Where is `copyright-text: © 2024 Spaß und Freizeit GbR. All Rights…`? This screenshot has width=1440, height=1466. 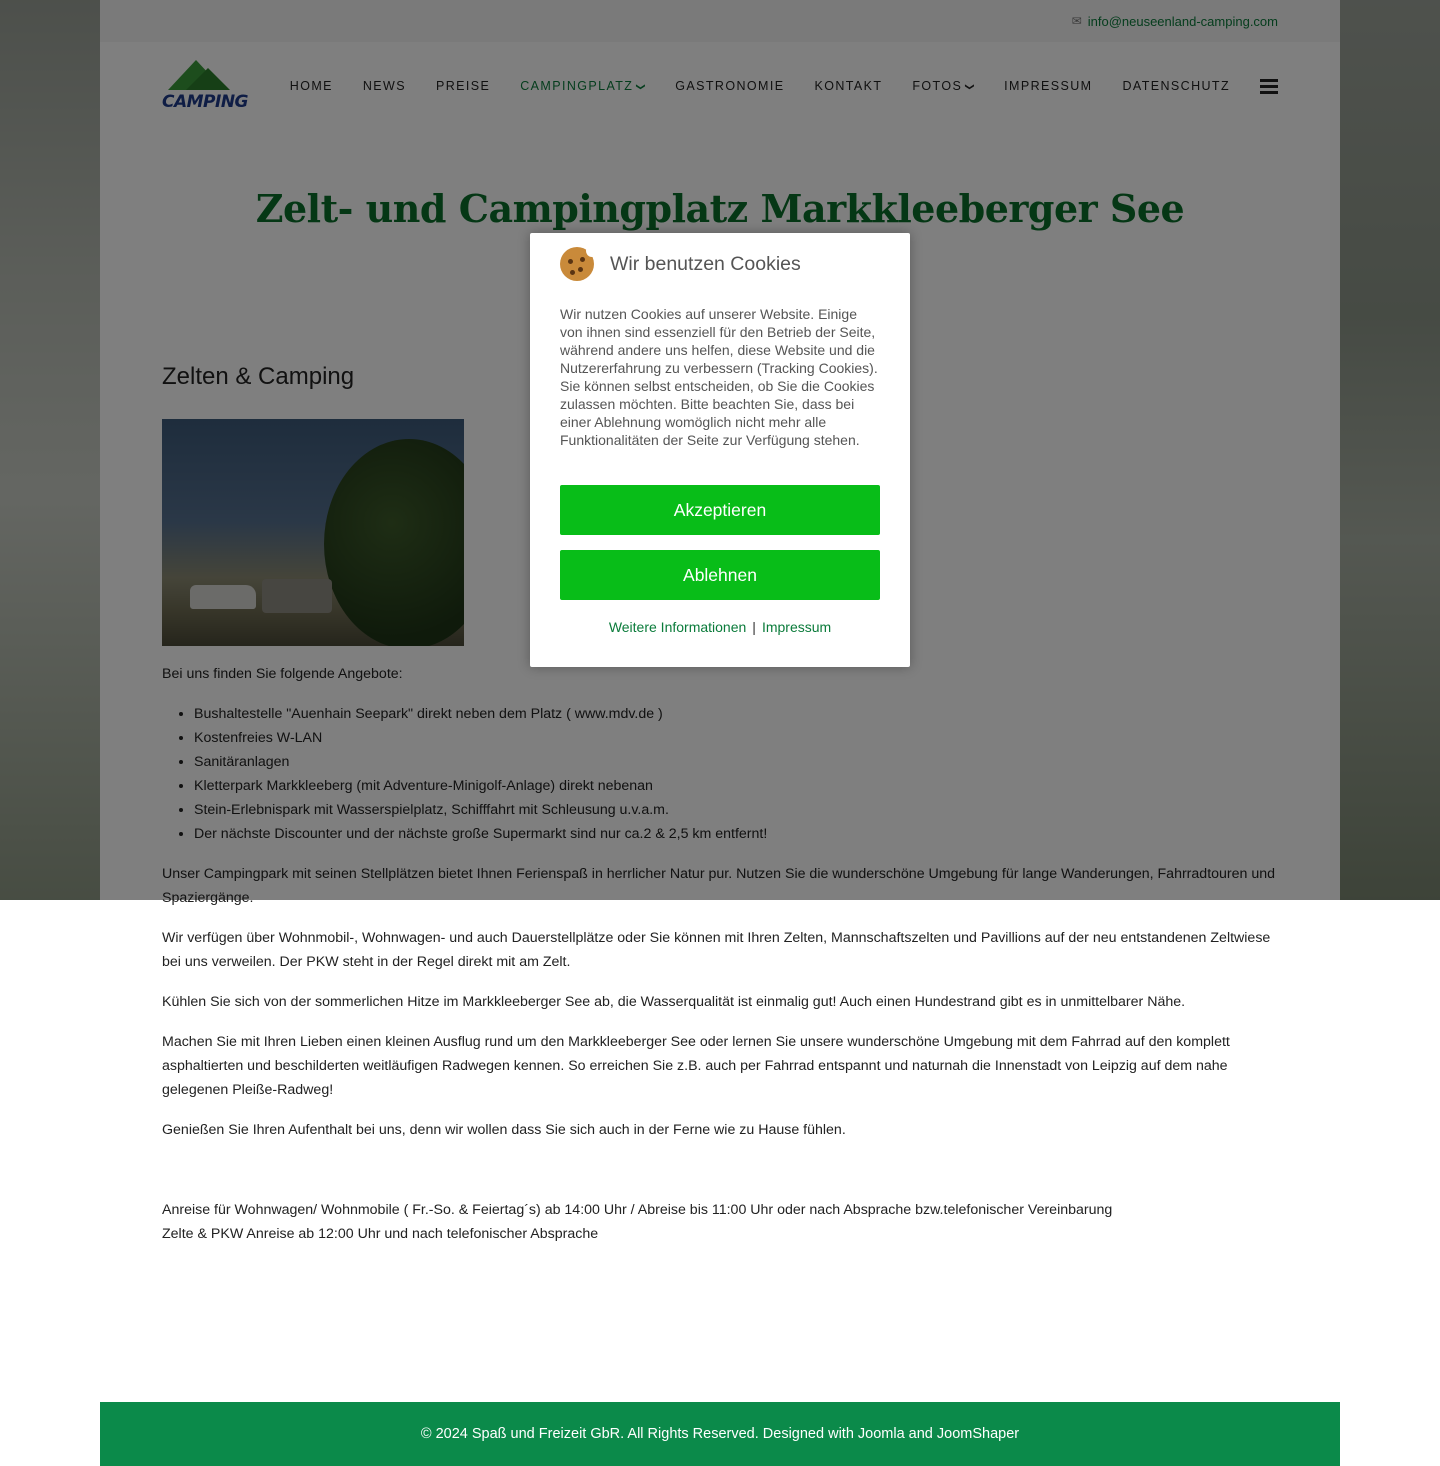
copyright-text: © 2024 Spaß und Freizeit GbR. All Rights… is located at coordinates (720, 1434).